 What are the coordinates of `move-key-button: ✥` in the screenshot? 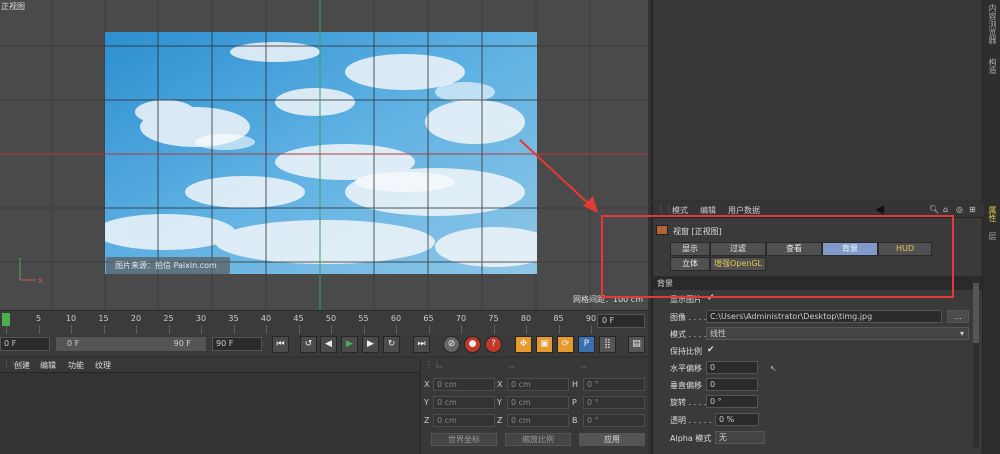 It's located at (523, 344).